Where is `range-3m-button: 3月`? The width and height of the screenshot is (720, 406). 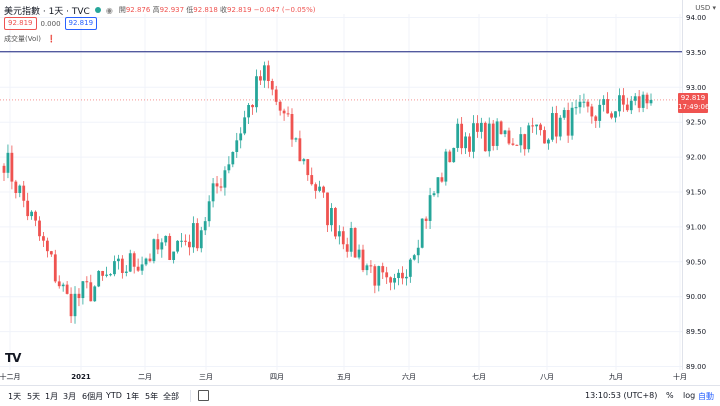
range-3m-button: 3月 is located at coordinates (69, 396).